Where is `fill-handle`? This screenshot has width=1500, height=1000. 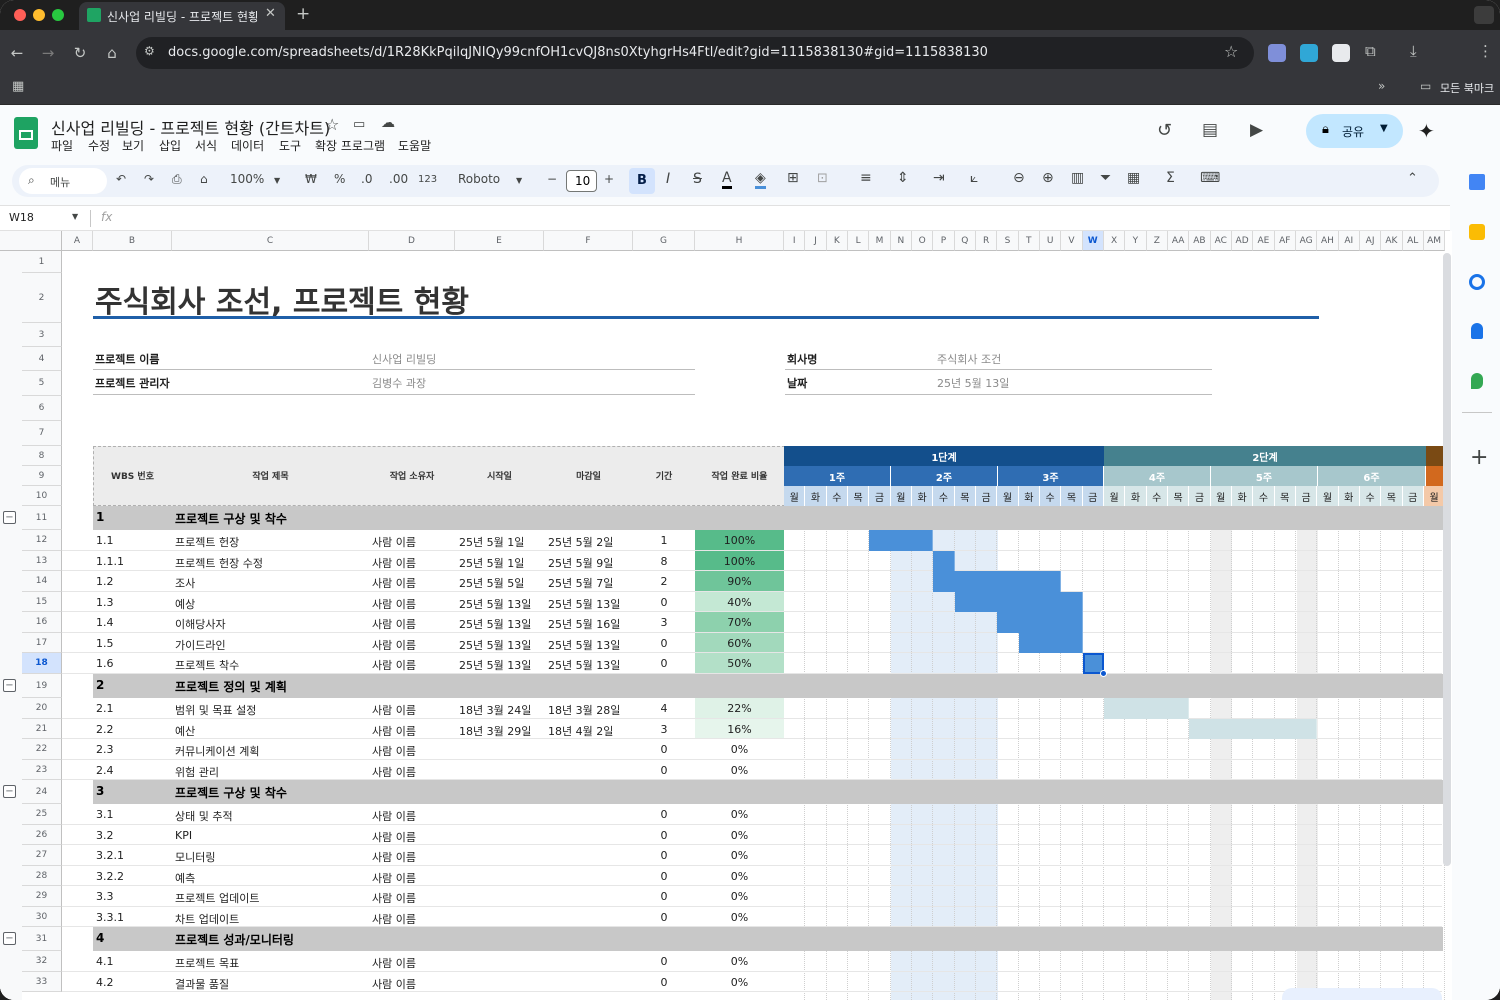 fill-handle is located at coordinates (1103, 673).